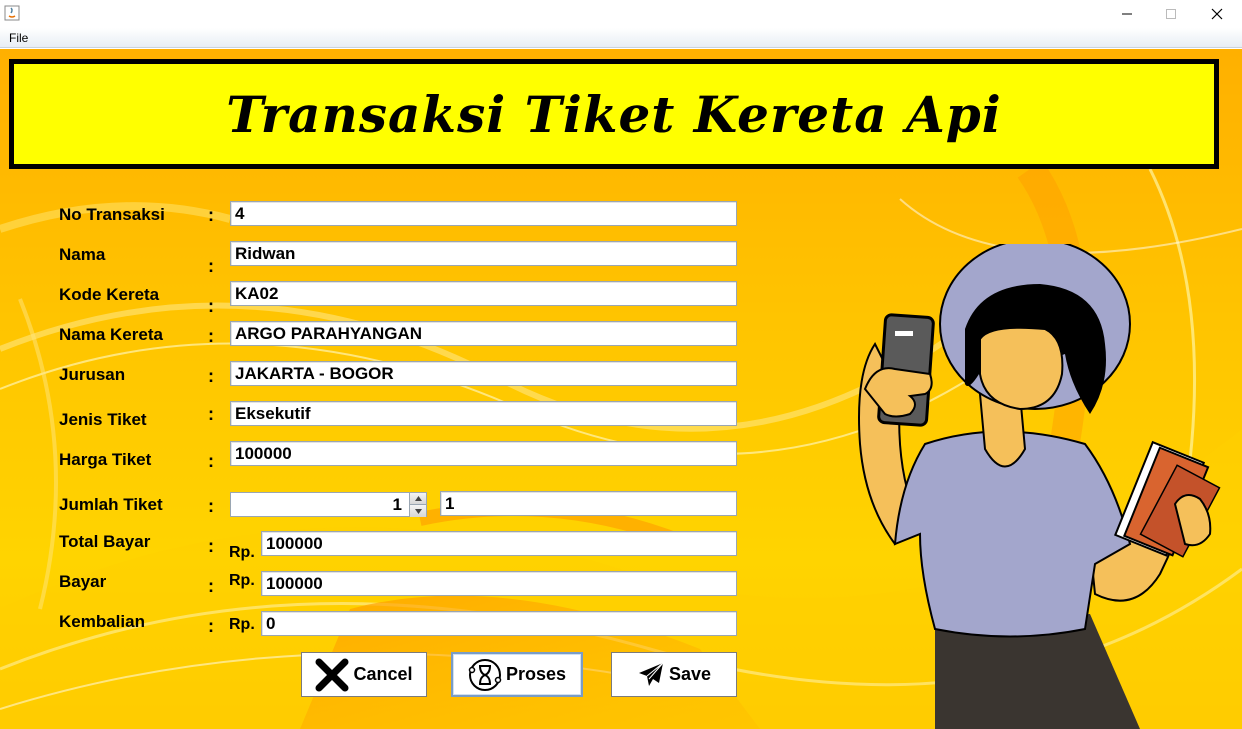 The width and height of the screenshot is (1242, 729). Describe the element at coordinates (483, 413) in the screenshot. I see `jenis-tiket-field: Eksekutif` at that location.